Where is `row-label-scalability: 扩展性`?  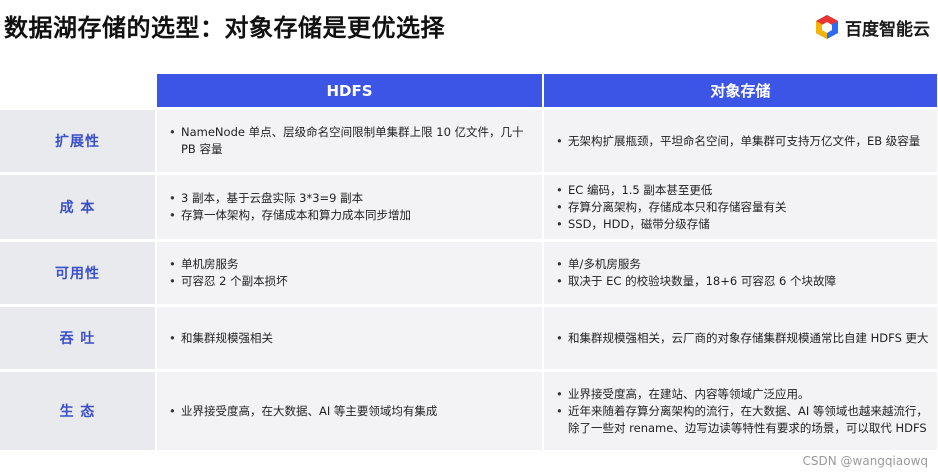
row-label-scalability: 扩展性 is located at coordinates (77, 141).